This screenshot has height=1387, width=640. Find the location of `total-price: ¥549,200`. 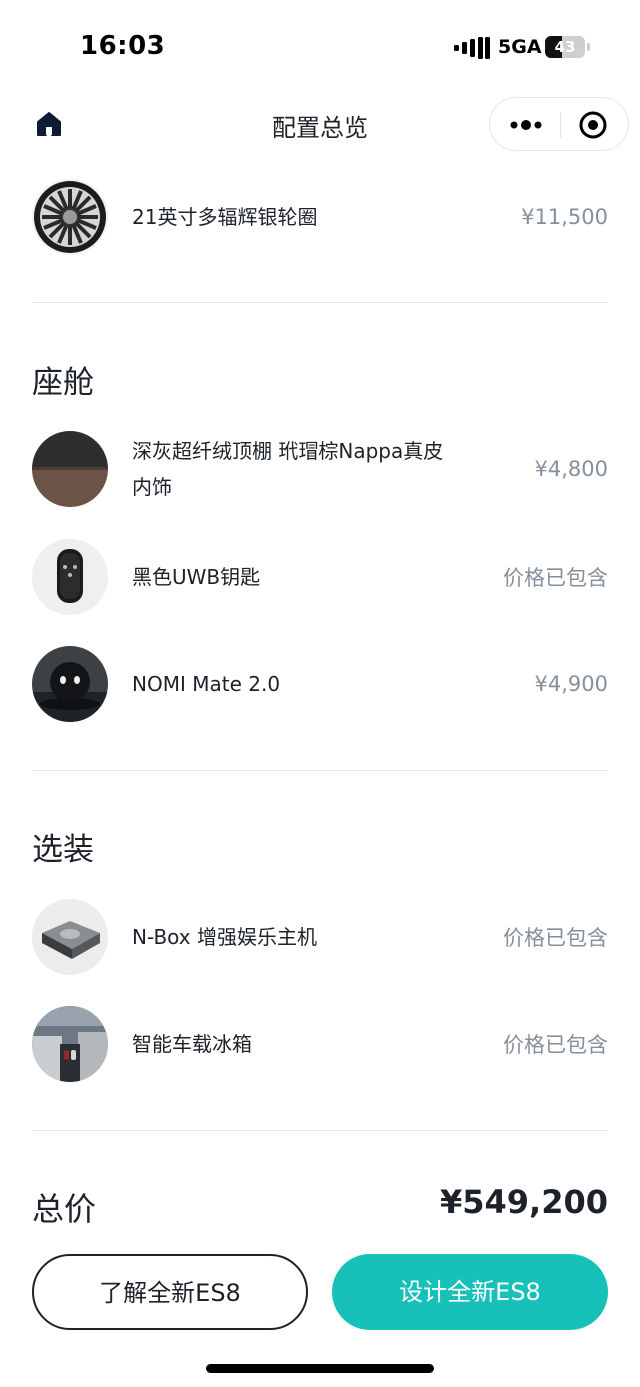

total-price: ¥549,200 is located at coordinates (523, 1202).